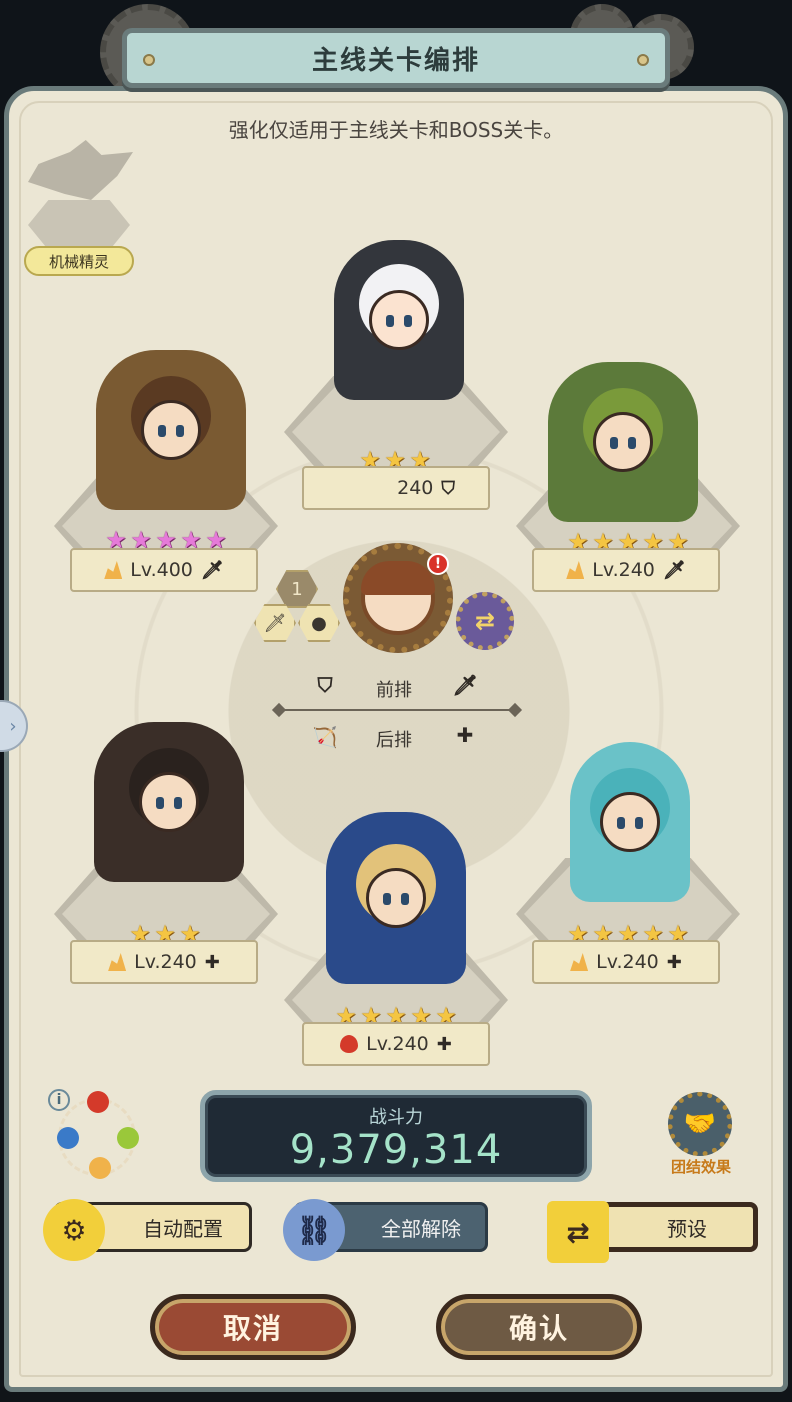  I want to click on info-icon: i, so click(59, 1100).